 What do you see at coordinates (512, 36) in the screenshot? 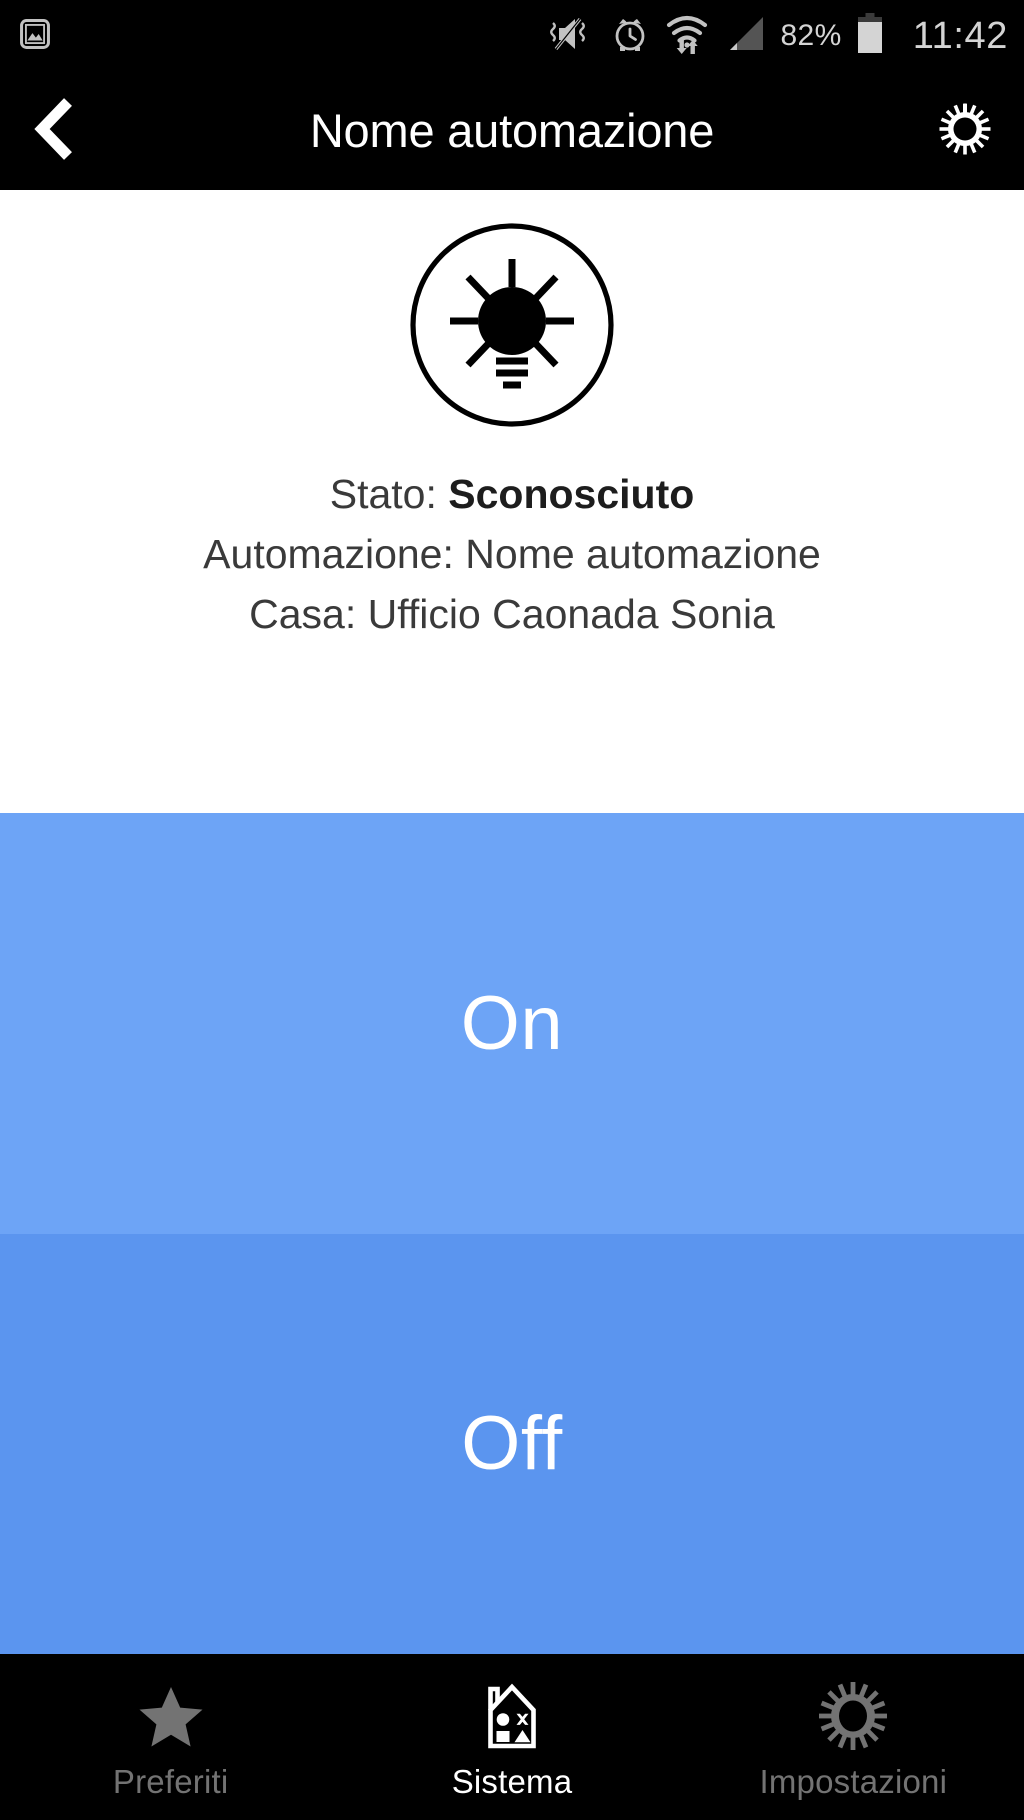
I see `status-bar: 82% 11:42` at bounding box center [512, 36].